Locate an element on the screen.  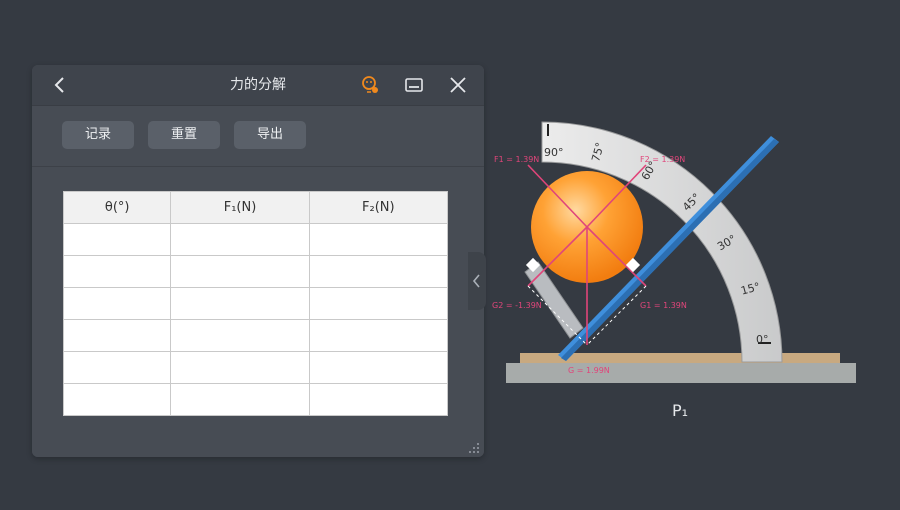
force-label-g1: G1 = 1.39N is located at coordinates (663, 305).